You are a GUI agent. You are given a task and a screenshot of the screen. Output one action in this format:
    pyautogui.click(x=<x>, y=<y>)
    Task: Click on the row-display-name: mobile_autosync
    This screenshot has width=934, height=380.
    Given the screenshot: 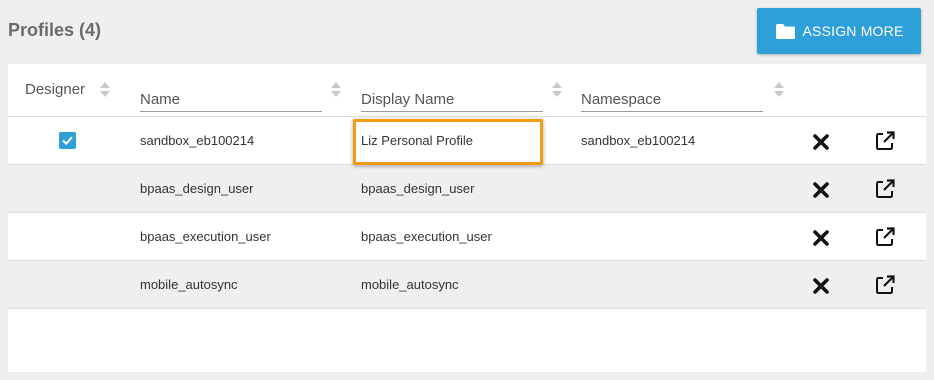 What is the action you would take?
    pyautogui.click(x=410, y=284)
    